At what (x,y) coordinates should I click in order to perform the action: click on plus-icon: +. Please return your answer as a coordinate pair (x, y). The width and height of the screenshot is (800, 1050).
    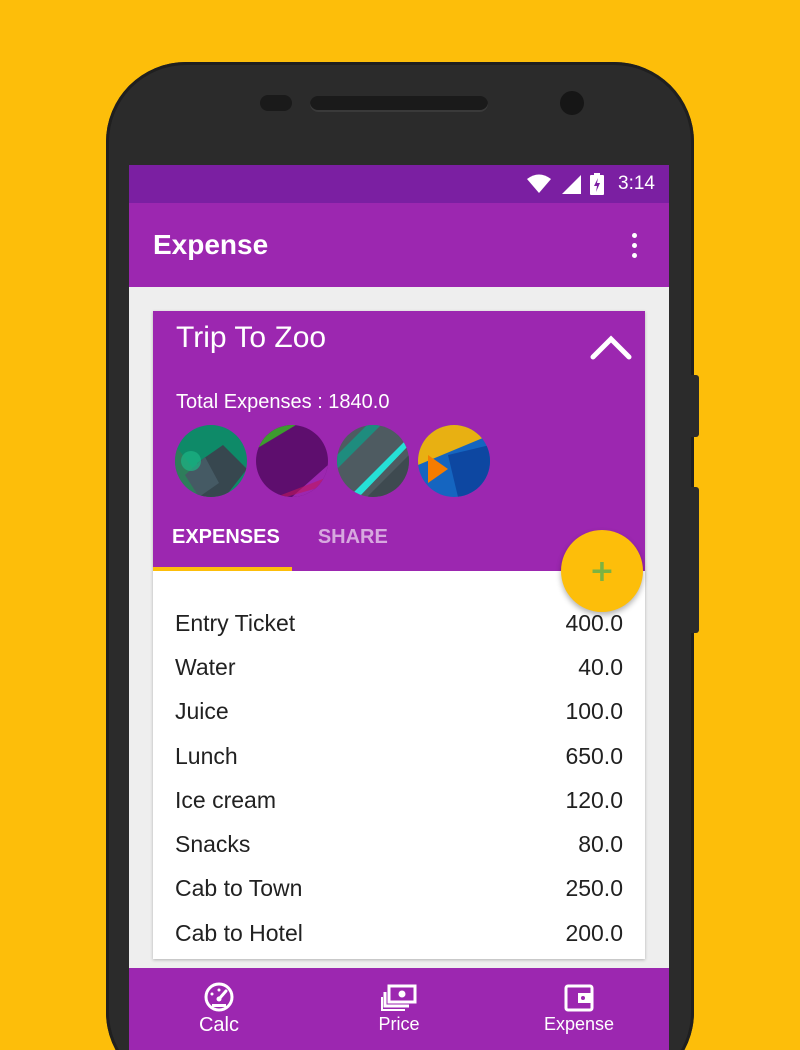
    Looking at the image, I should click on (602, 571).